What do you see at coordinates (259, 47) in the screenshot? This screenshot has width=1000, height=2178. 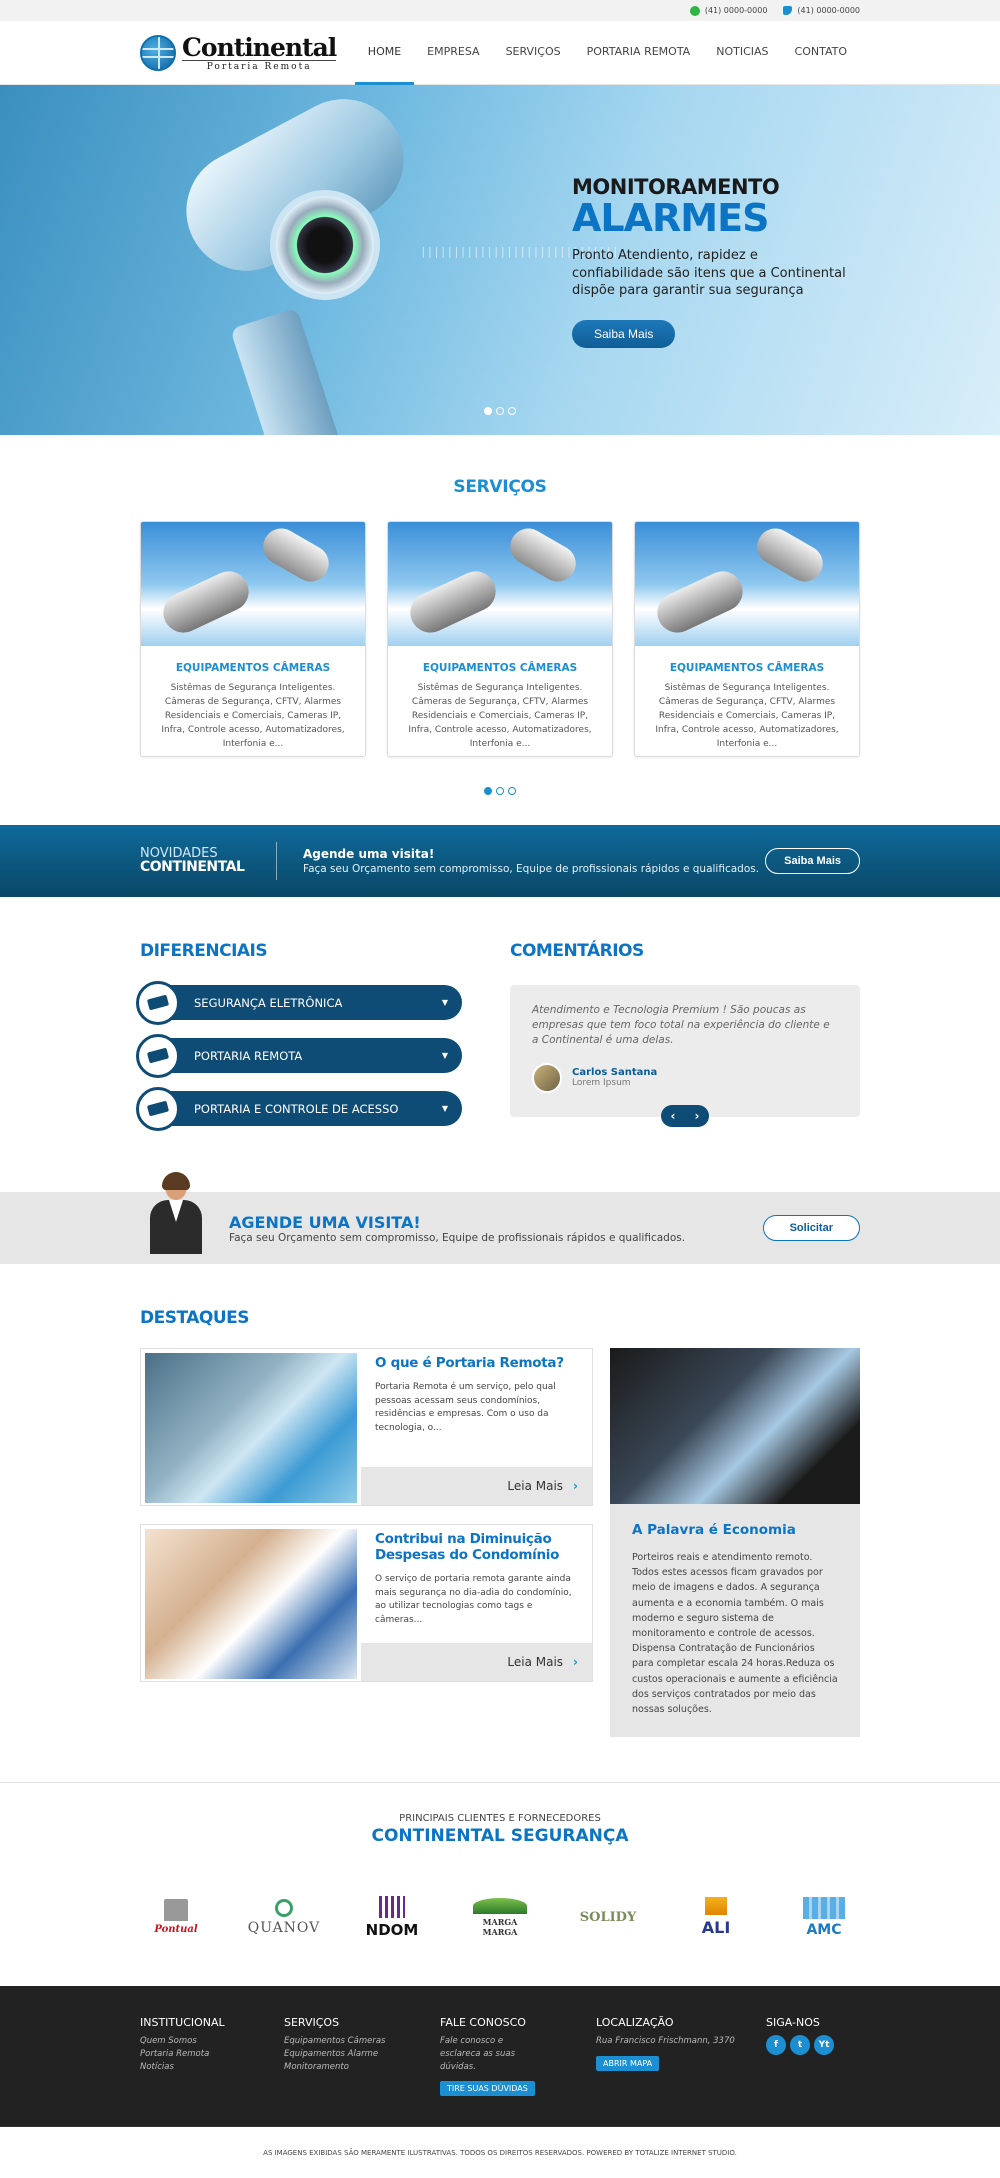 I see `brand-name: Continental` at bounding box center [259, 47].